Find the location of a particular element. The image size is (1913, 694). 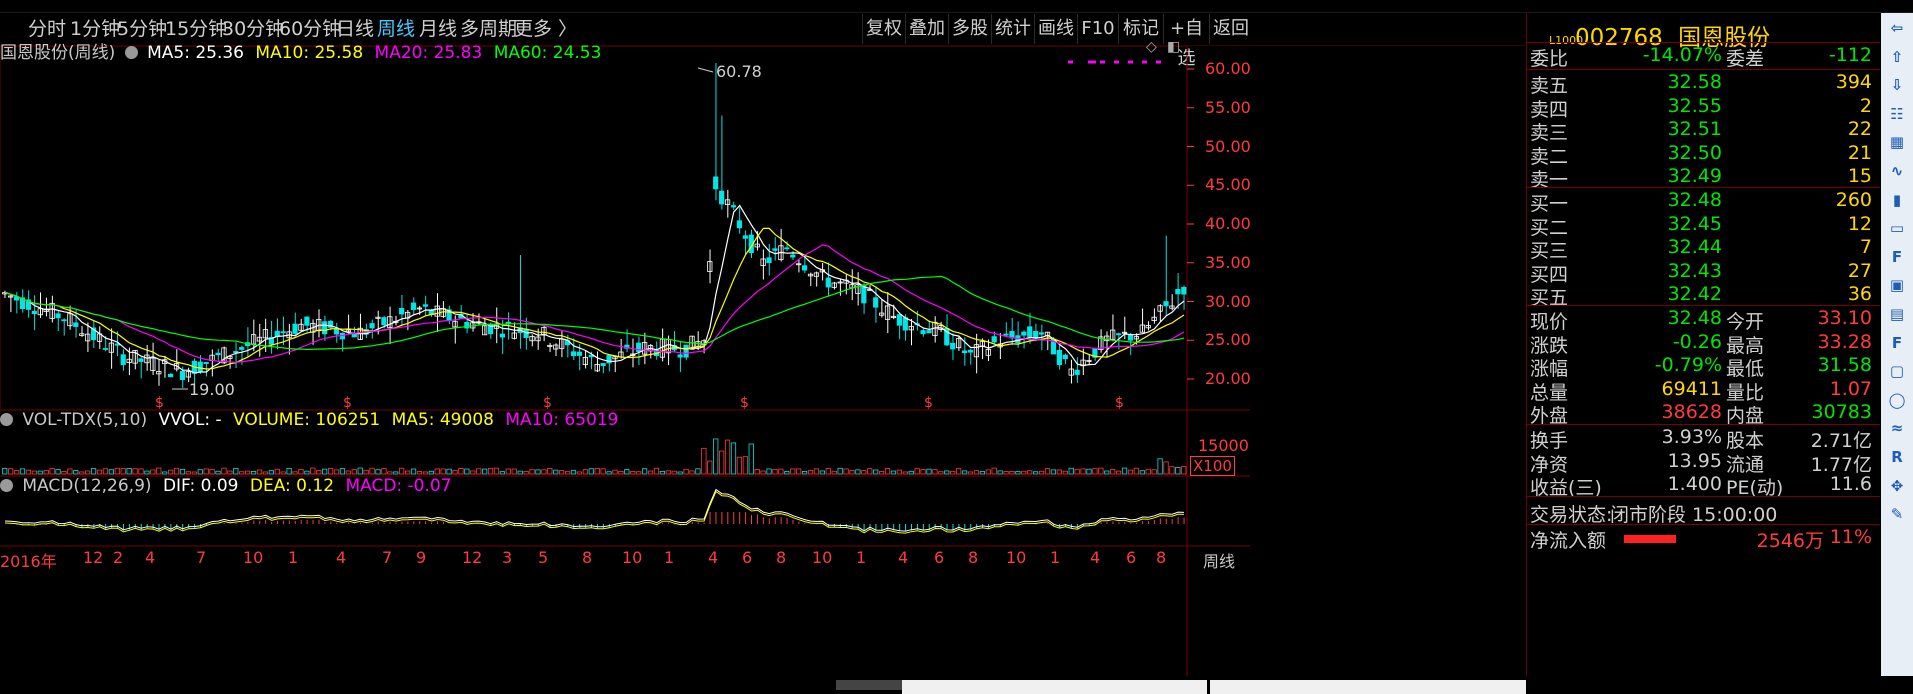

price-tick-label: 20.00 is located at coordinates (1228, 378).